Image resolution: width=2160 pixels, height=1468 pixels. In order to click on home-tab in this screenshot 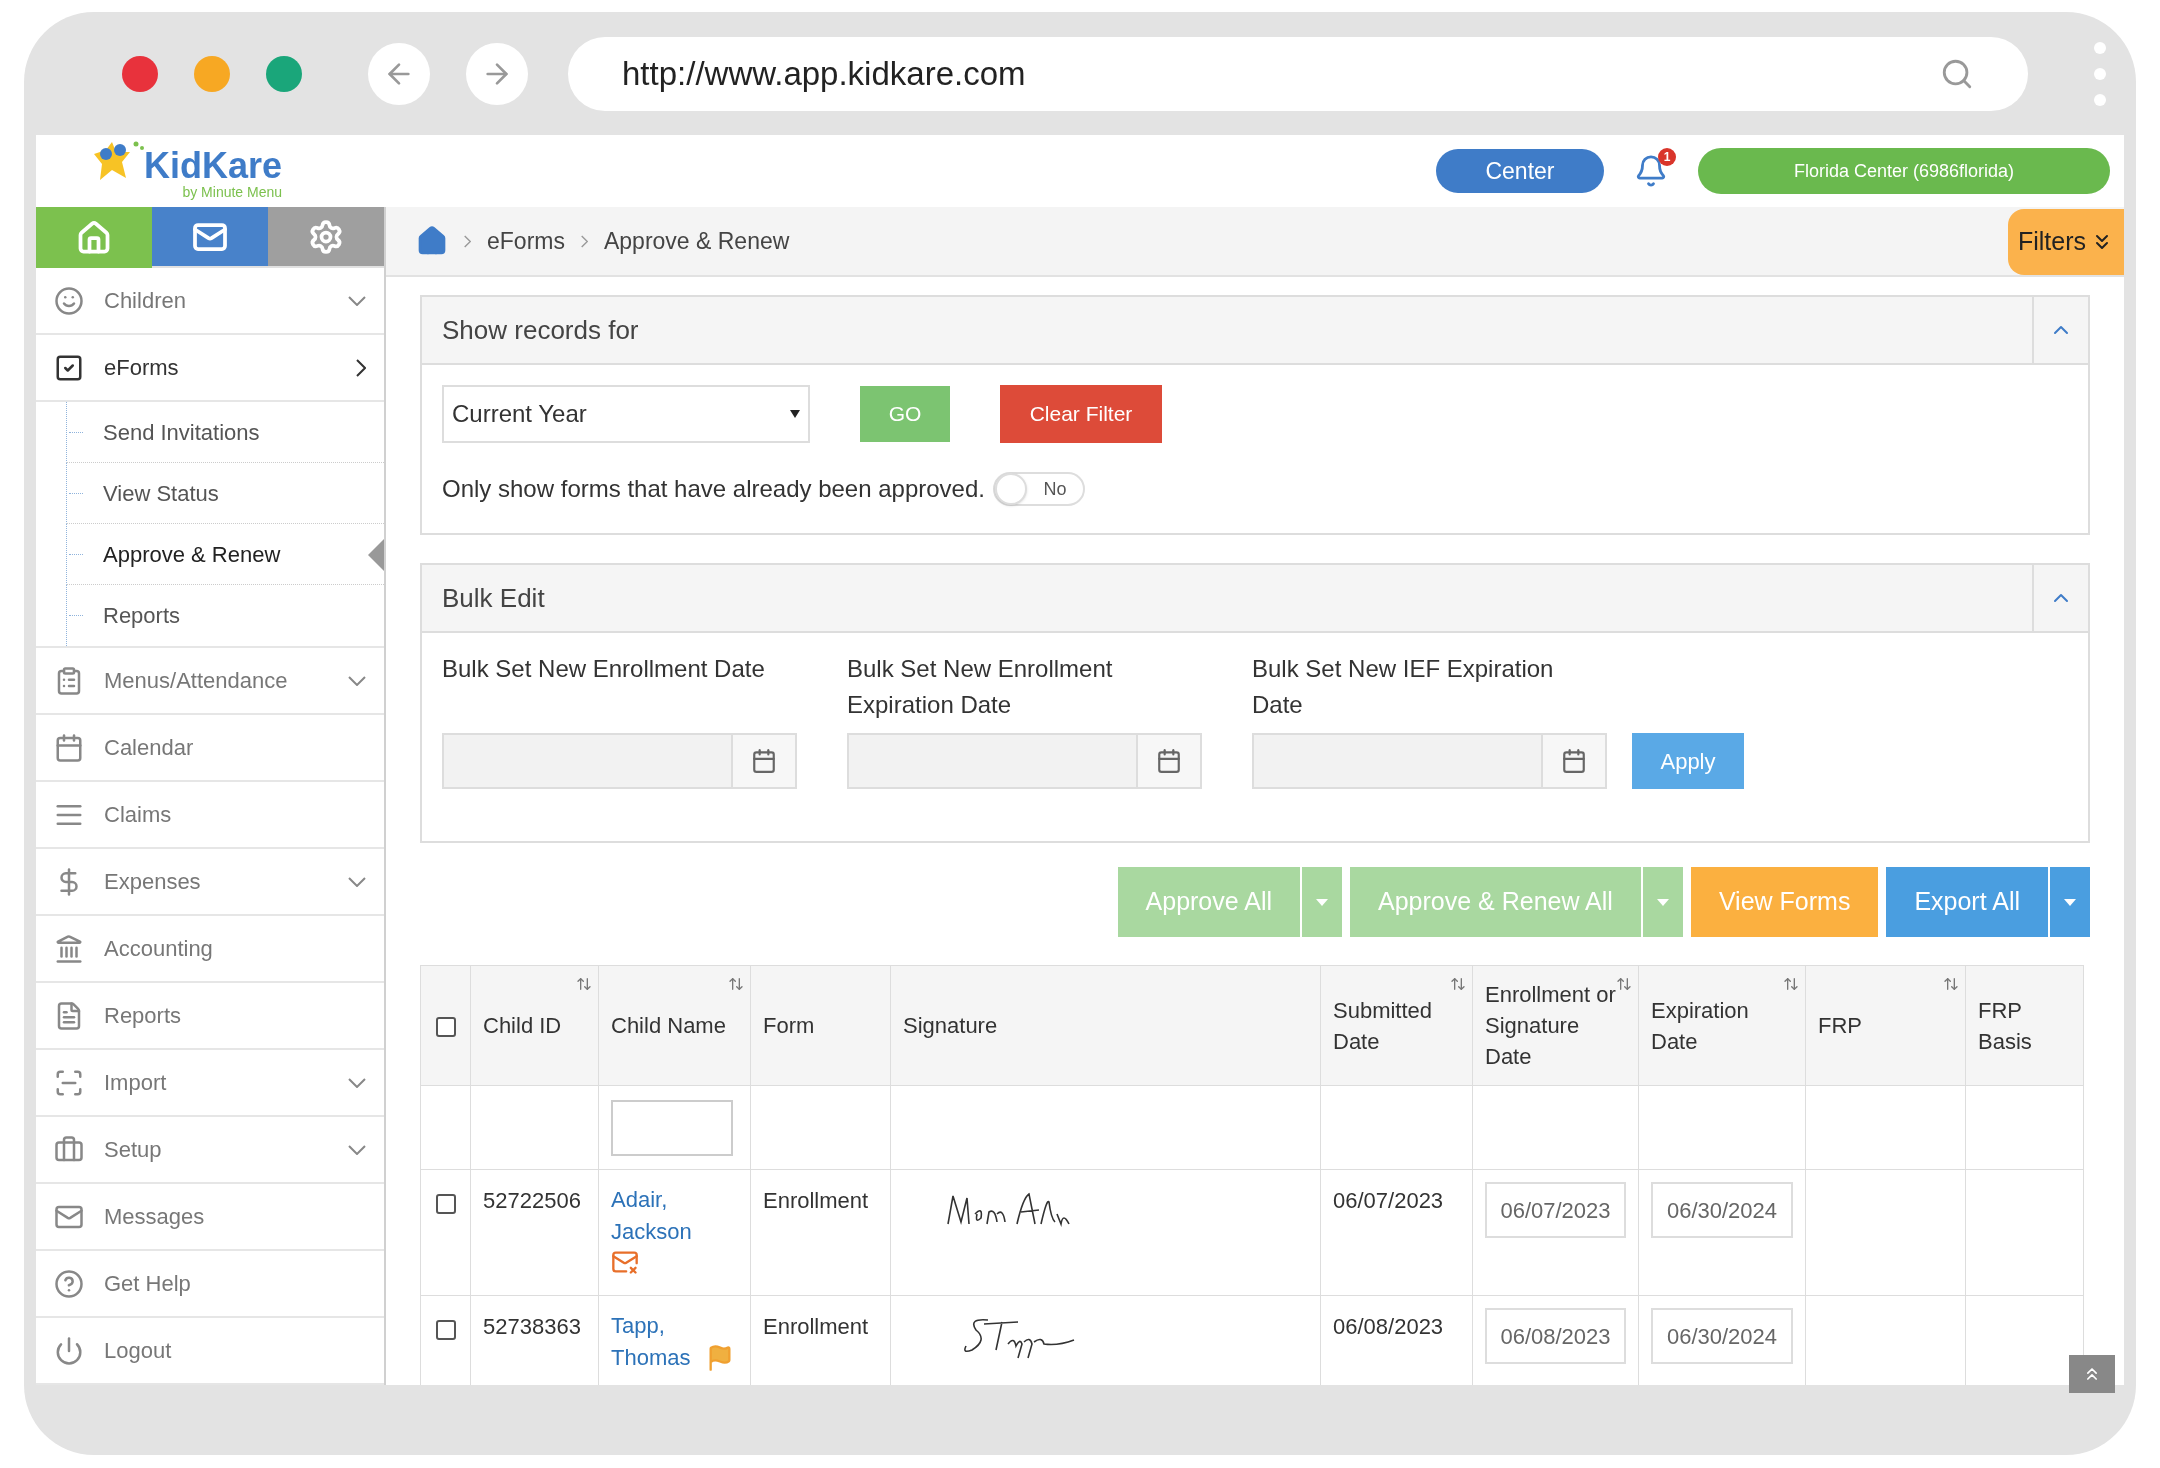, I will do `click(94, 237)`.